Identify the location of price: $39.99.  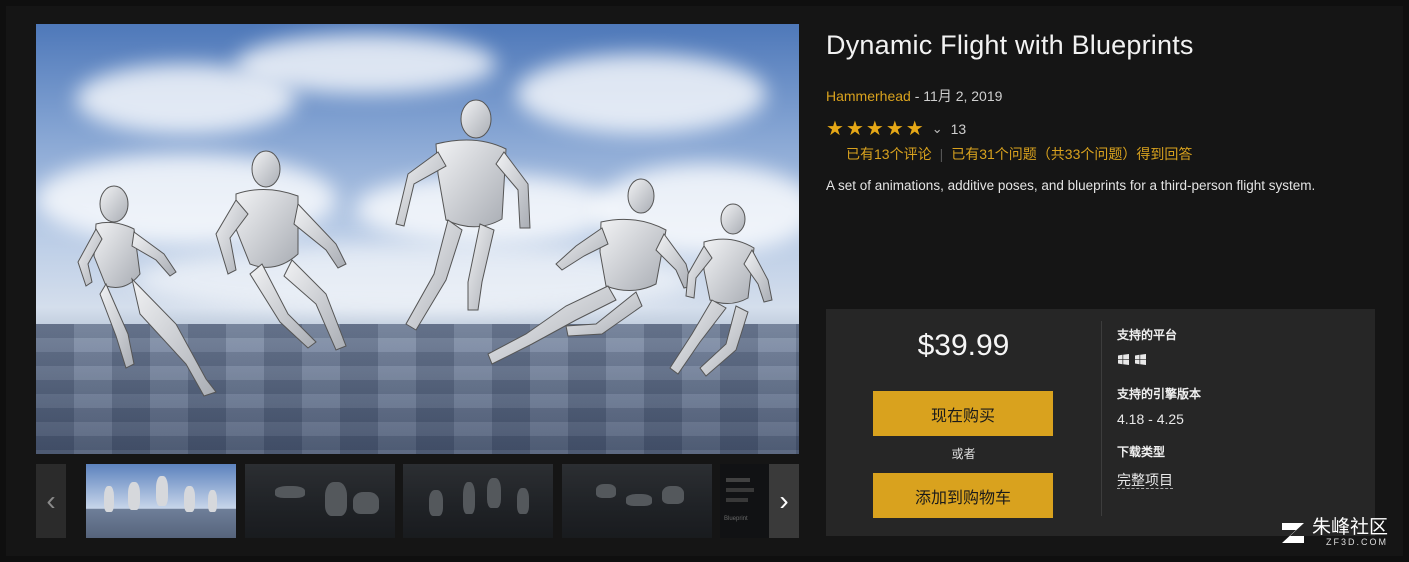
(963, 345).